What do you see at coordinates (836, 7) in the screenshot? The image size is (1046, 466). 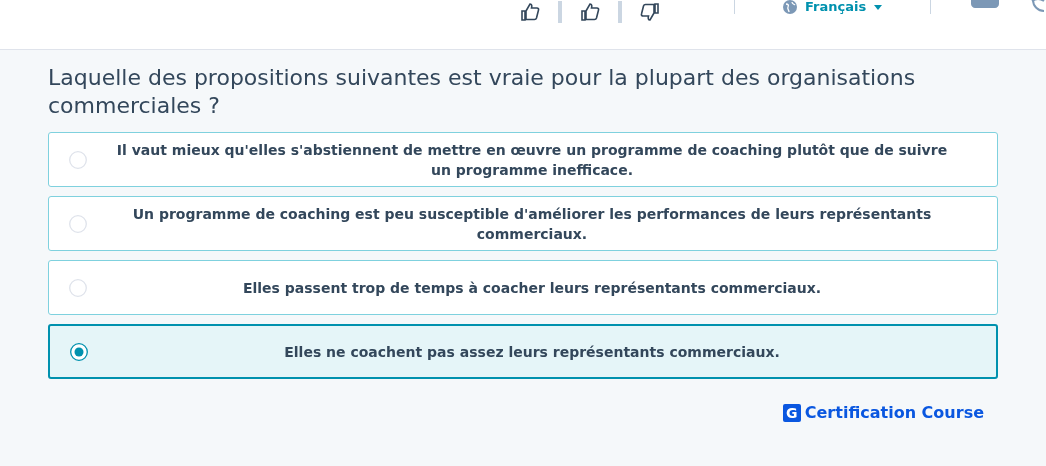 I see `language-selector: Français` at bounding box center [836, 7].